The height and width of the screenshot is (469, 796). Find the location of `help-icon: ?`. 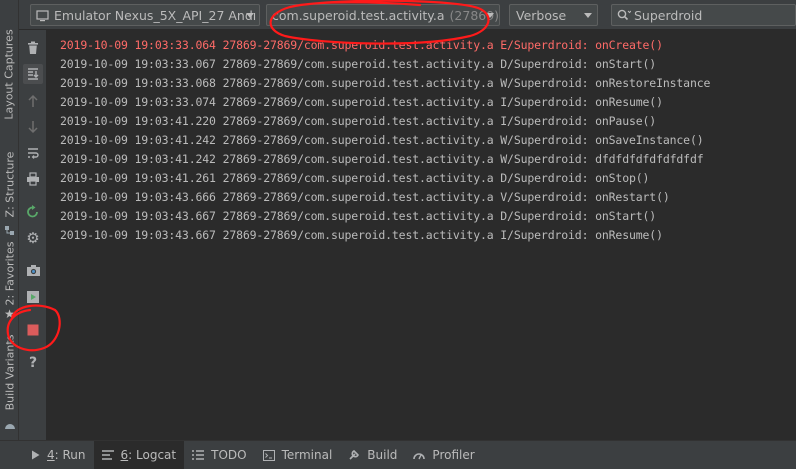

help-icon: ? is located at coordinates (33, 363).